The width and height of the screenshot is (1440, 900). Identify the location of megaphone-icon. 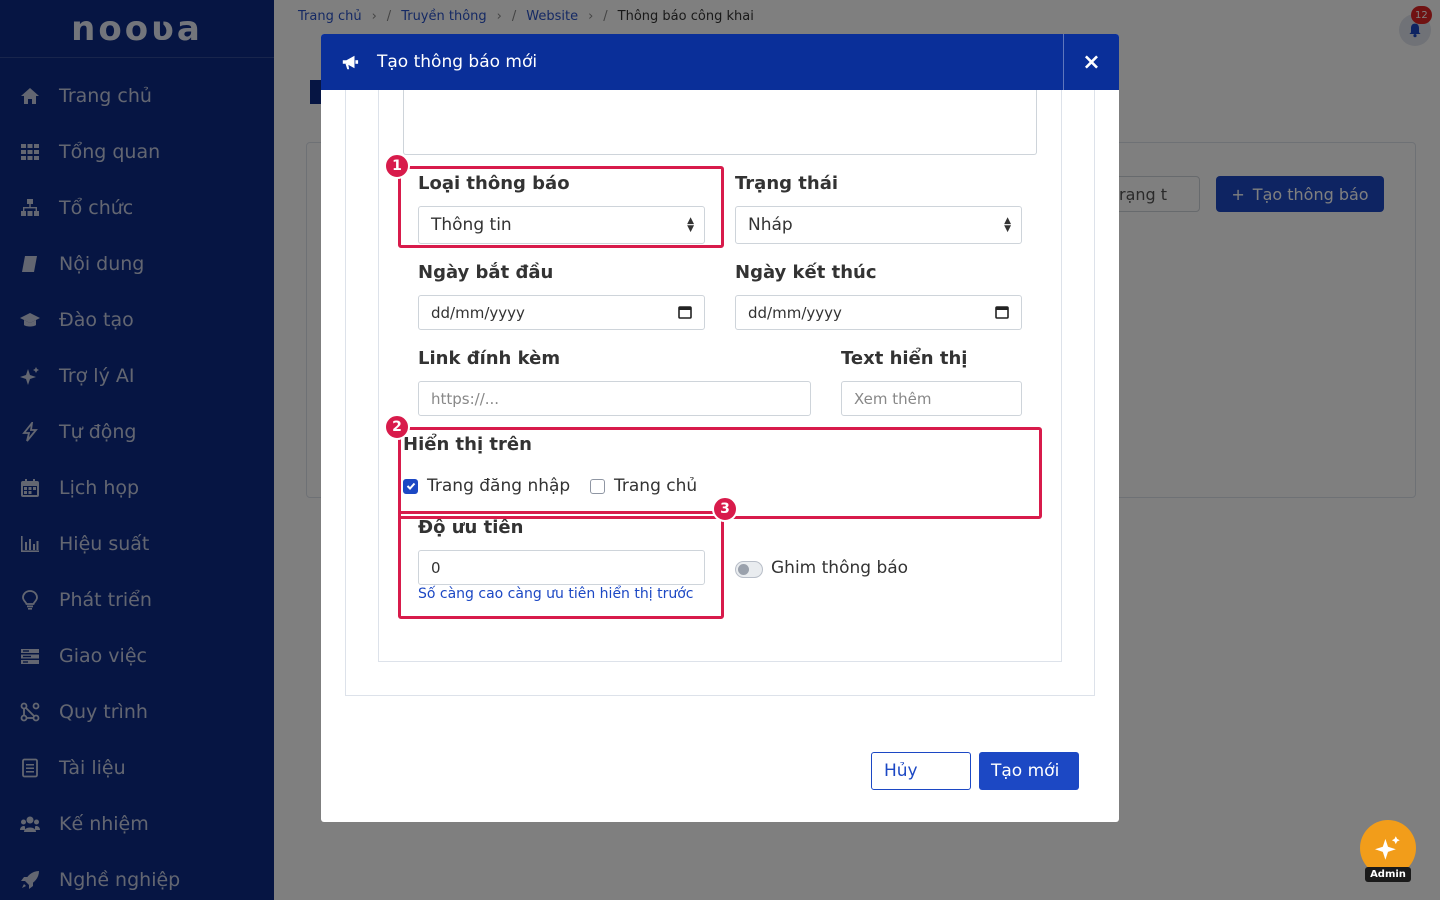
(350, 62).